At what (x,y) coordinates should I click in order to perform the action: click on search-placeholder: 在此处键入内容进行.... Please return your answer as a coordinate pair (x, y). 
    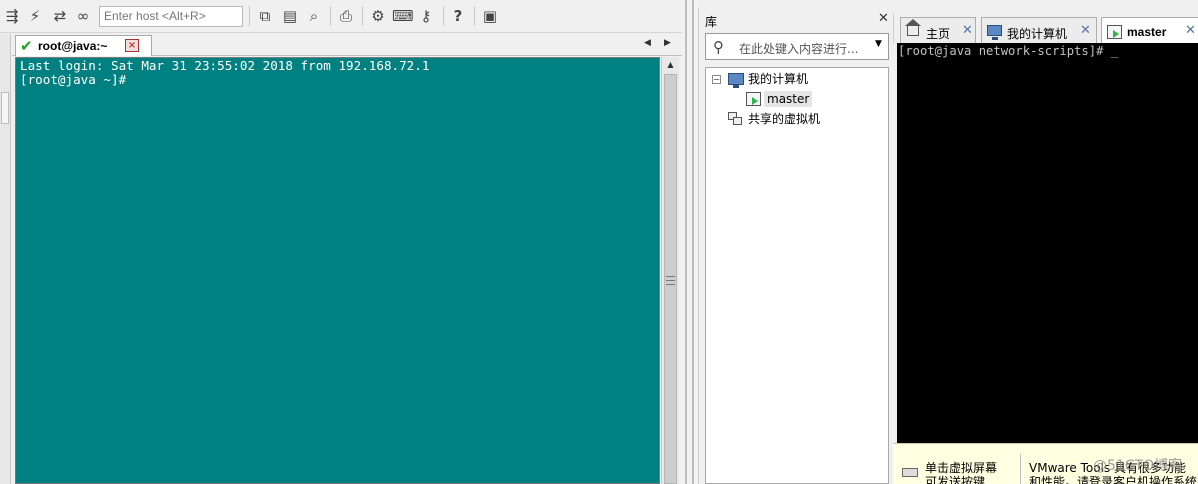
    Looking at the image, I should click on (799, 49).